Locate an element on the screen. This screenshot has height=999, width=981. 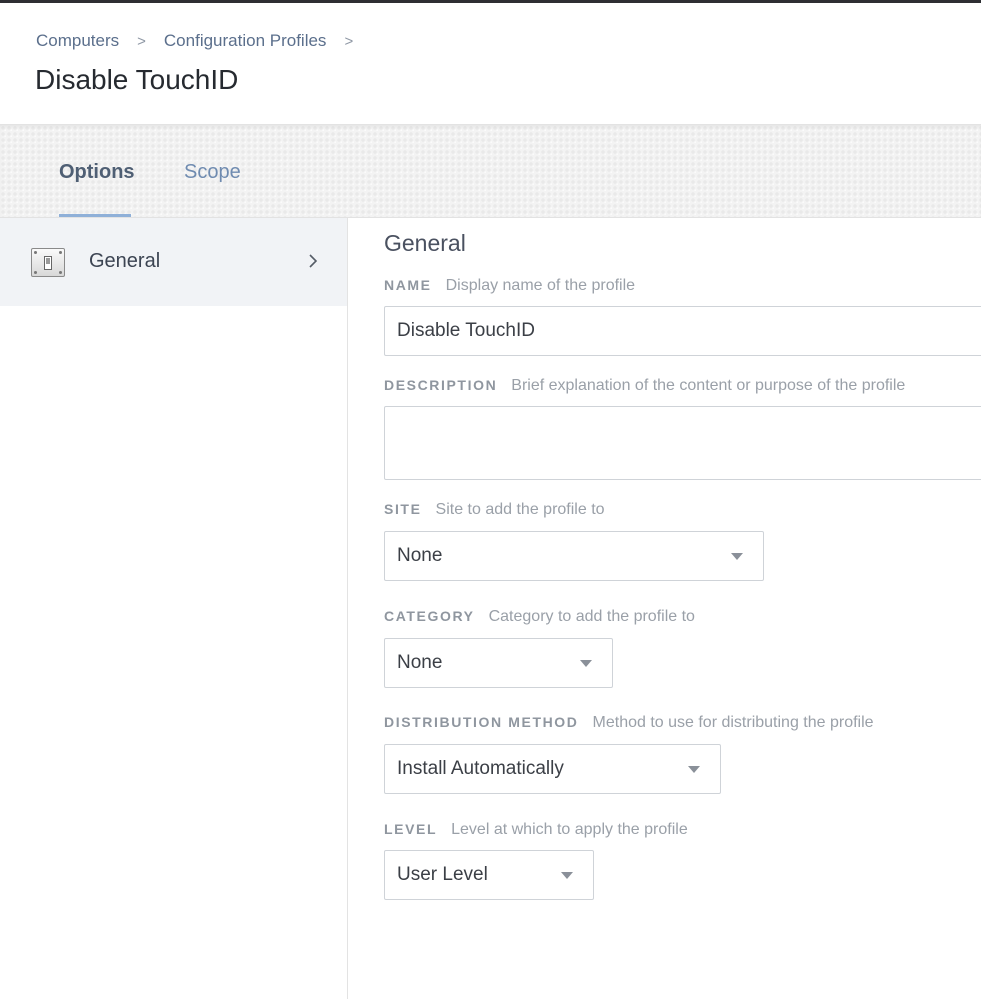
breadcrumb-configuration-profiles-link: Configuration Profiles is located at coordinates (245, 41).